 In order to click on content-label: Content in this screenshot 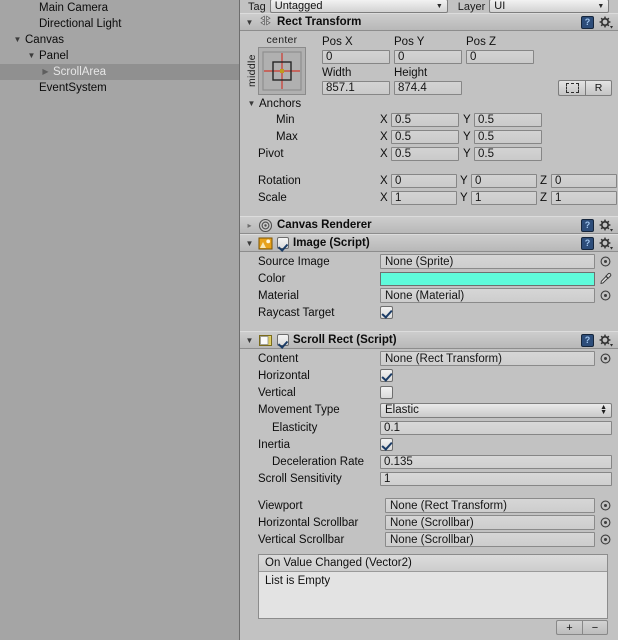, I will do `click(278, 358)`.